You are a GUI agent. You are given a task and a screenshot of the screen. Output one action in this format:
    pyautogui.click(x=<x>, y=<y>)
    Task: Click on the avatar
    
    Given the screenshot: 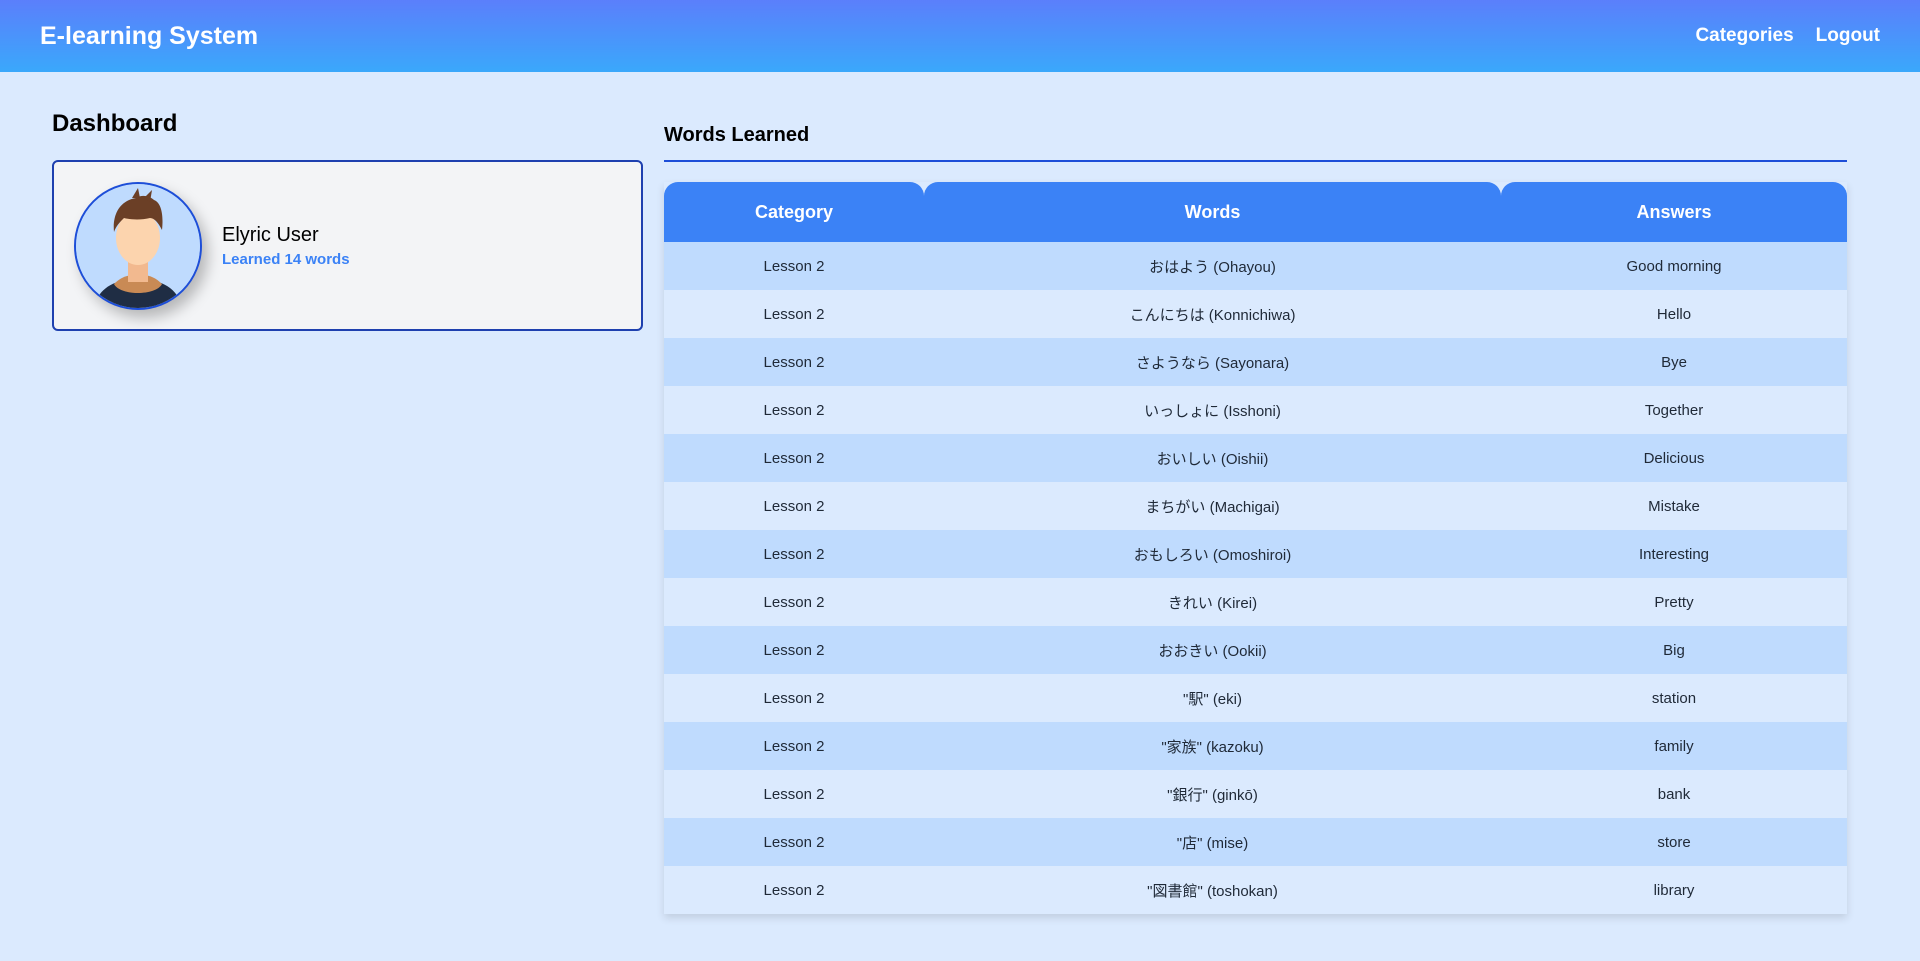 What is the action you would take?
    pyautogui.click(x=138, y=245)
    